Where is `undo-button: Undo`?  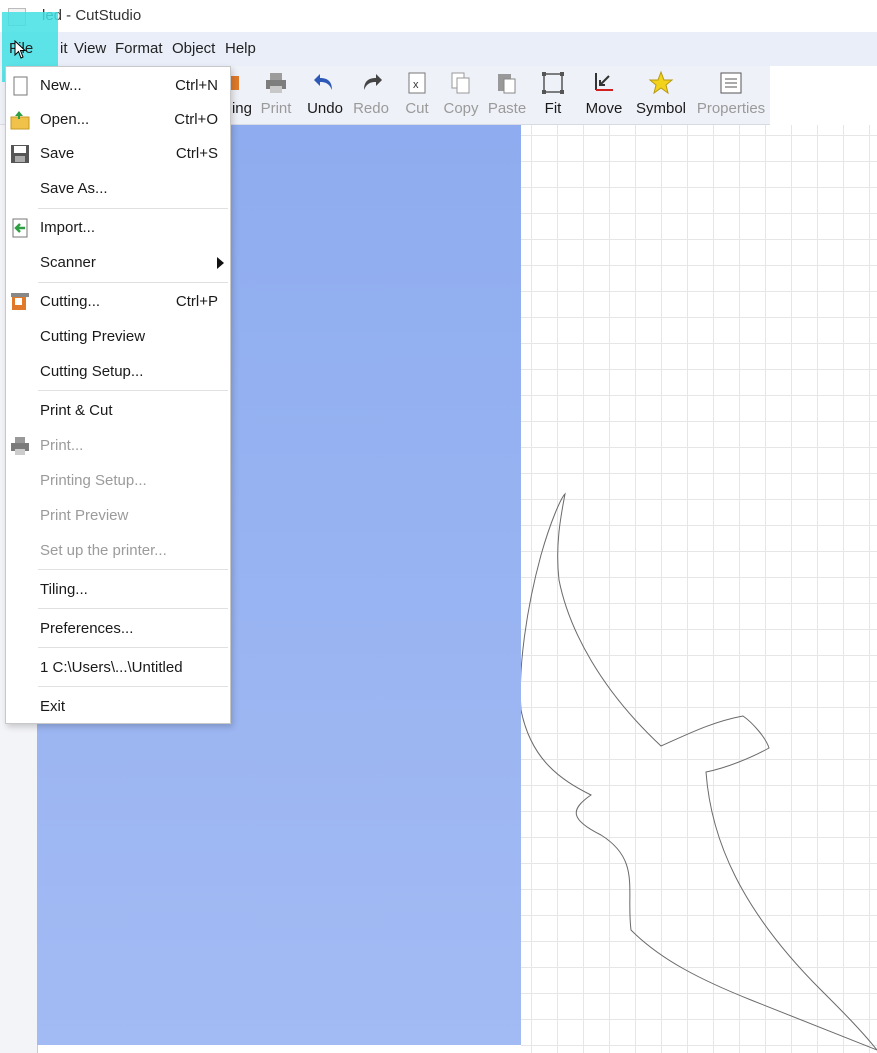
undo-button: Undo is located at coordinates (325, 95).